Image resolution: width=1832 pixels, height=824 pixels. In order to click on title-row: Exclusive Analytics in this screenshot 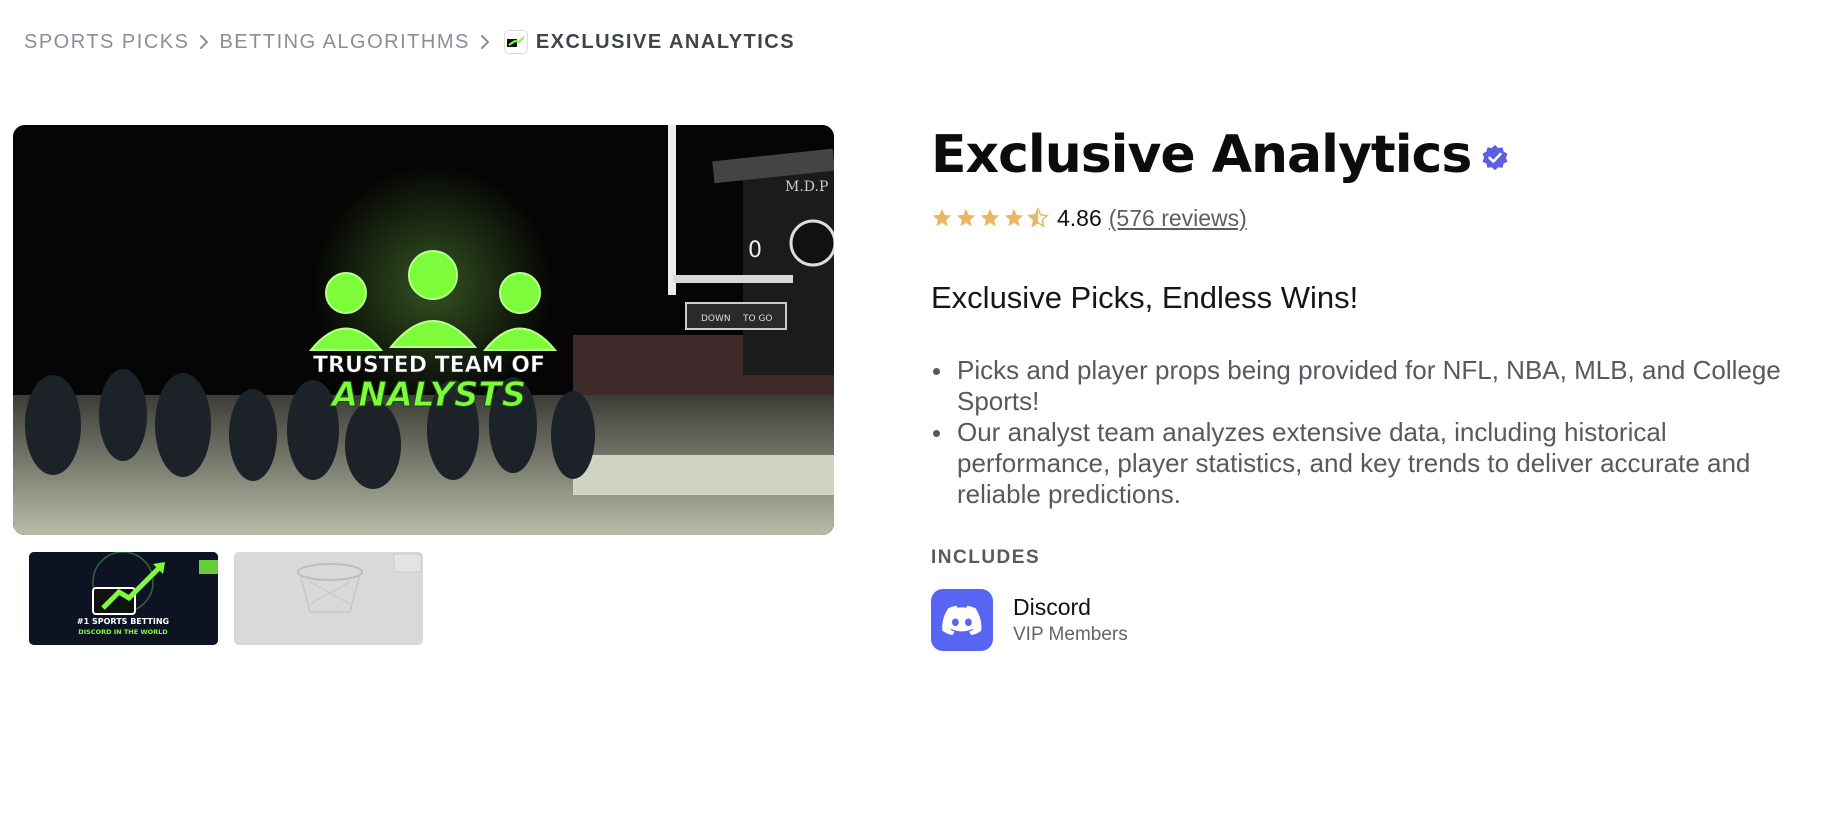, I will do `click(1361, 155)`.